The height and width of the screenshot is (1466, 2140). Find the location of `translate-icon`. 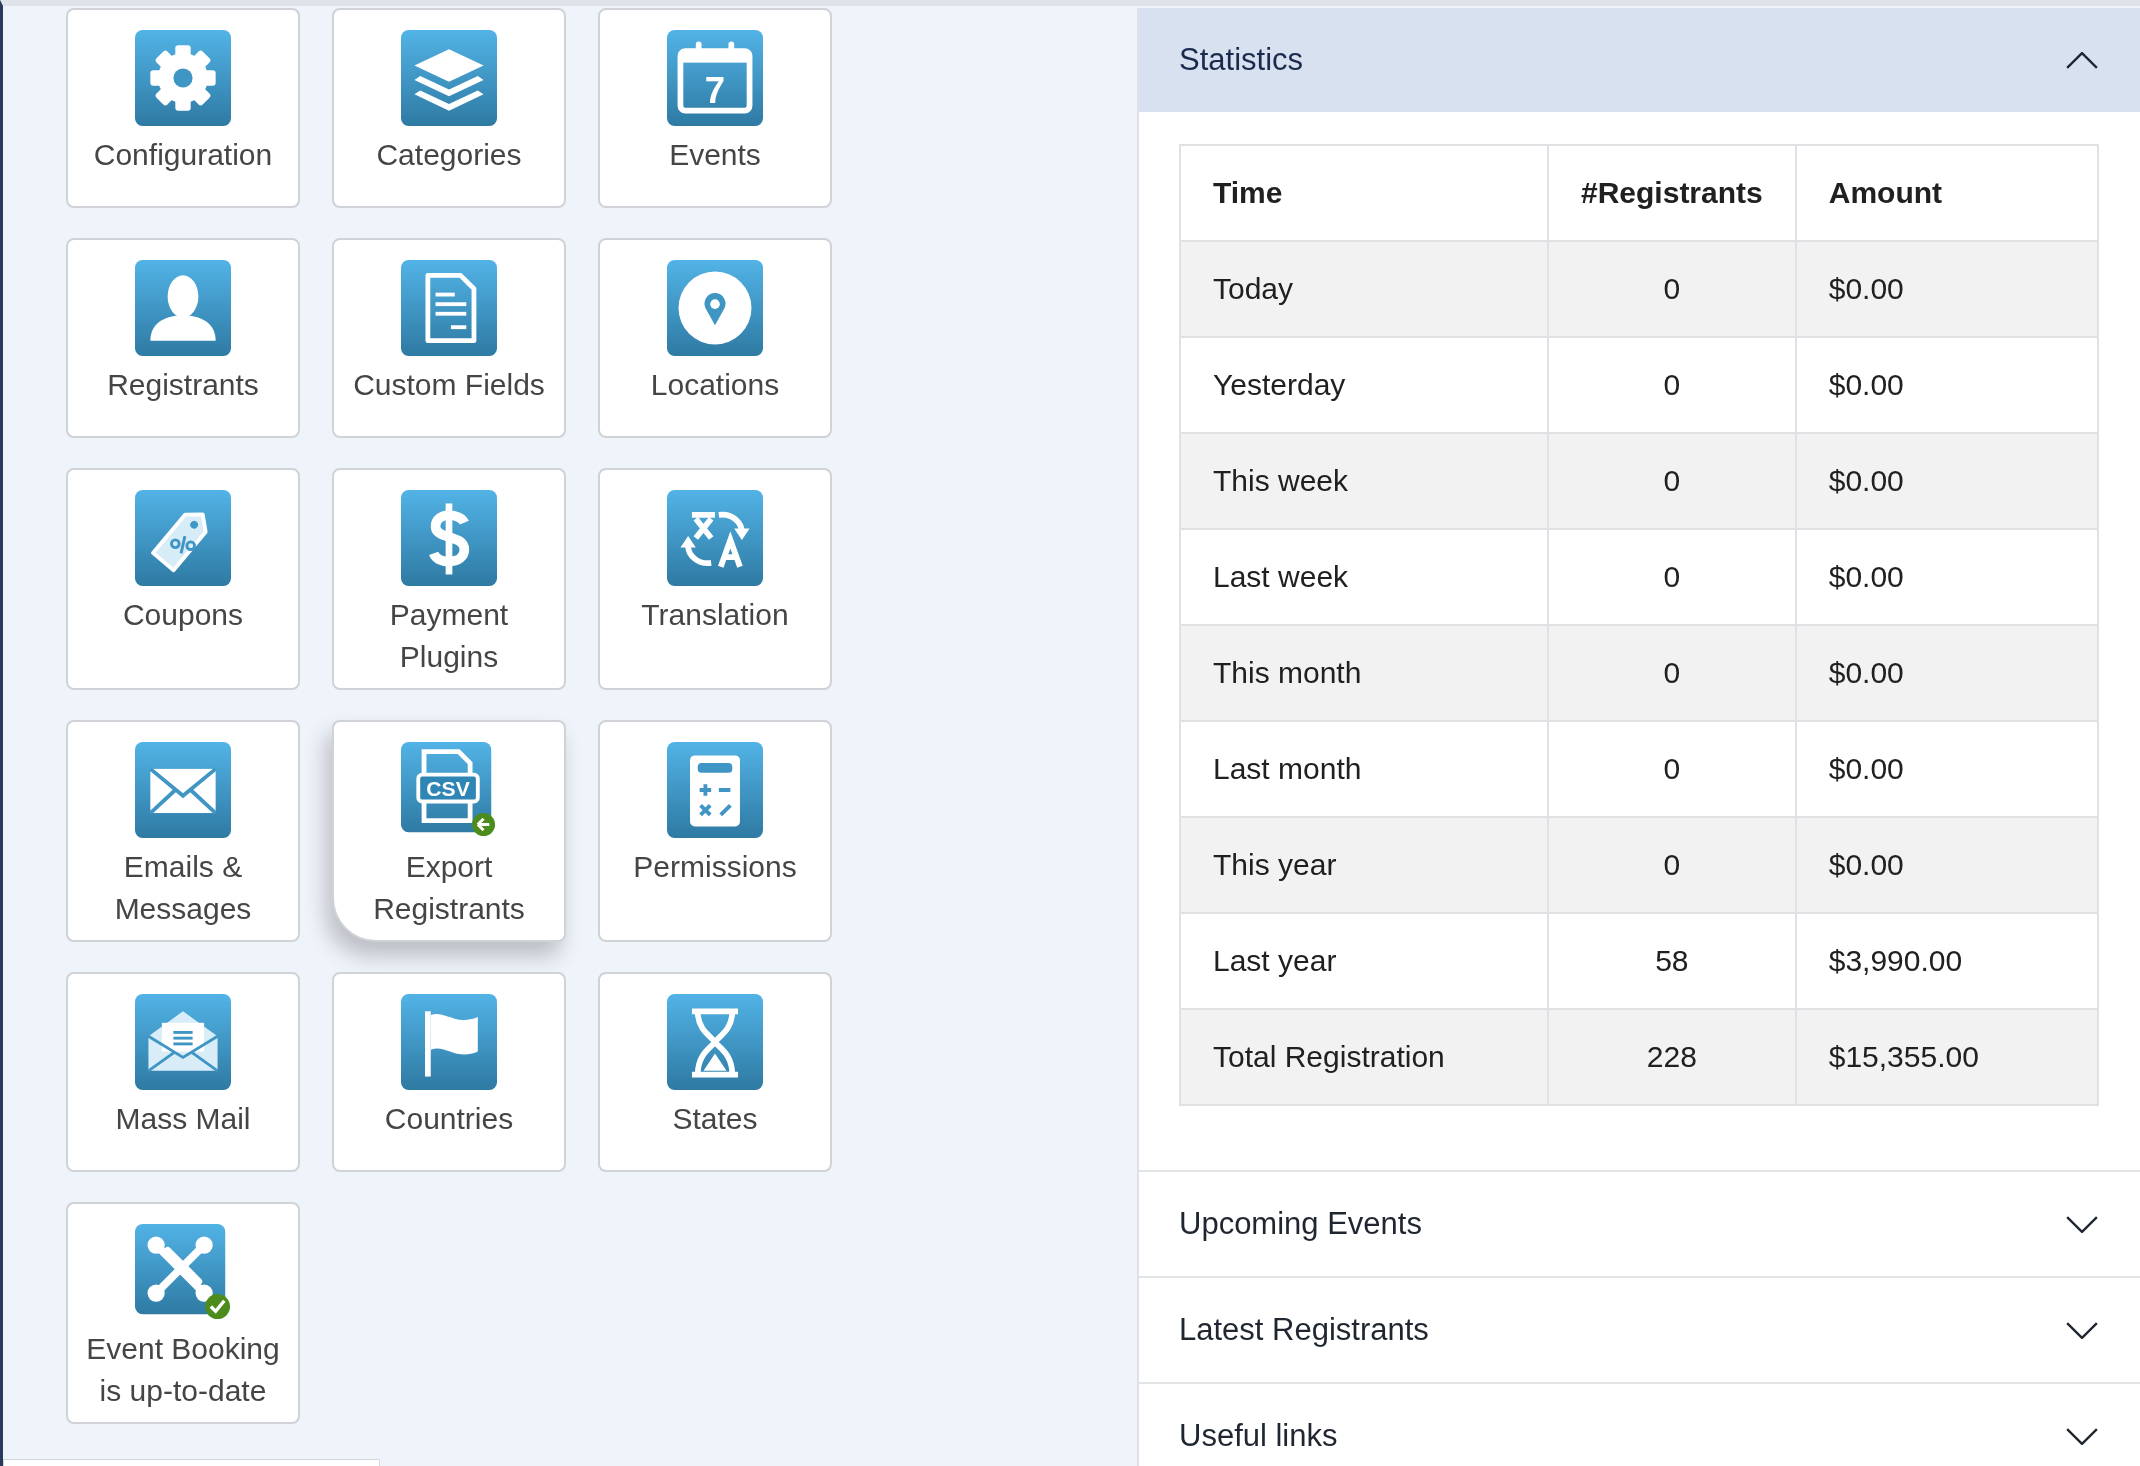

translate-icon is located at coordinates (715, 538).